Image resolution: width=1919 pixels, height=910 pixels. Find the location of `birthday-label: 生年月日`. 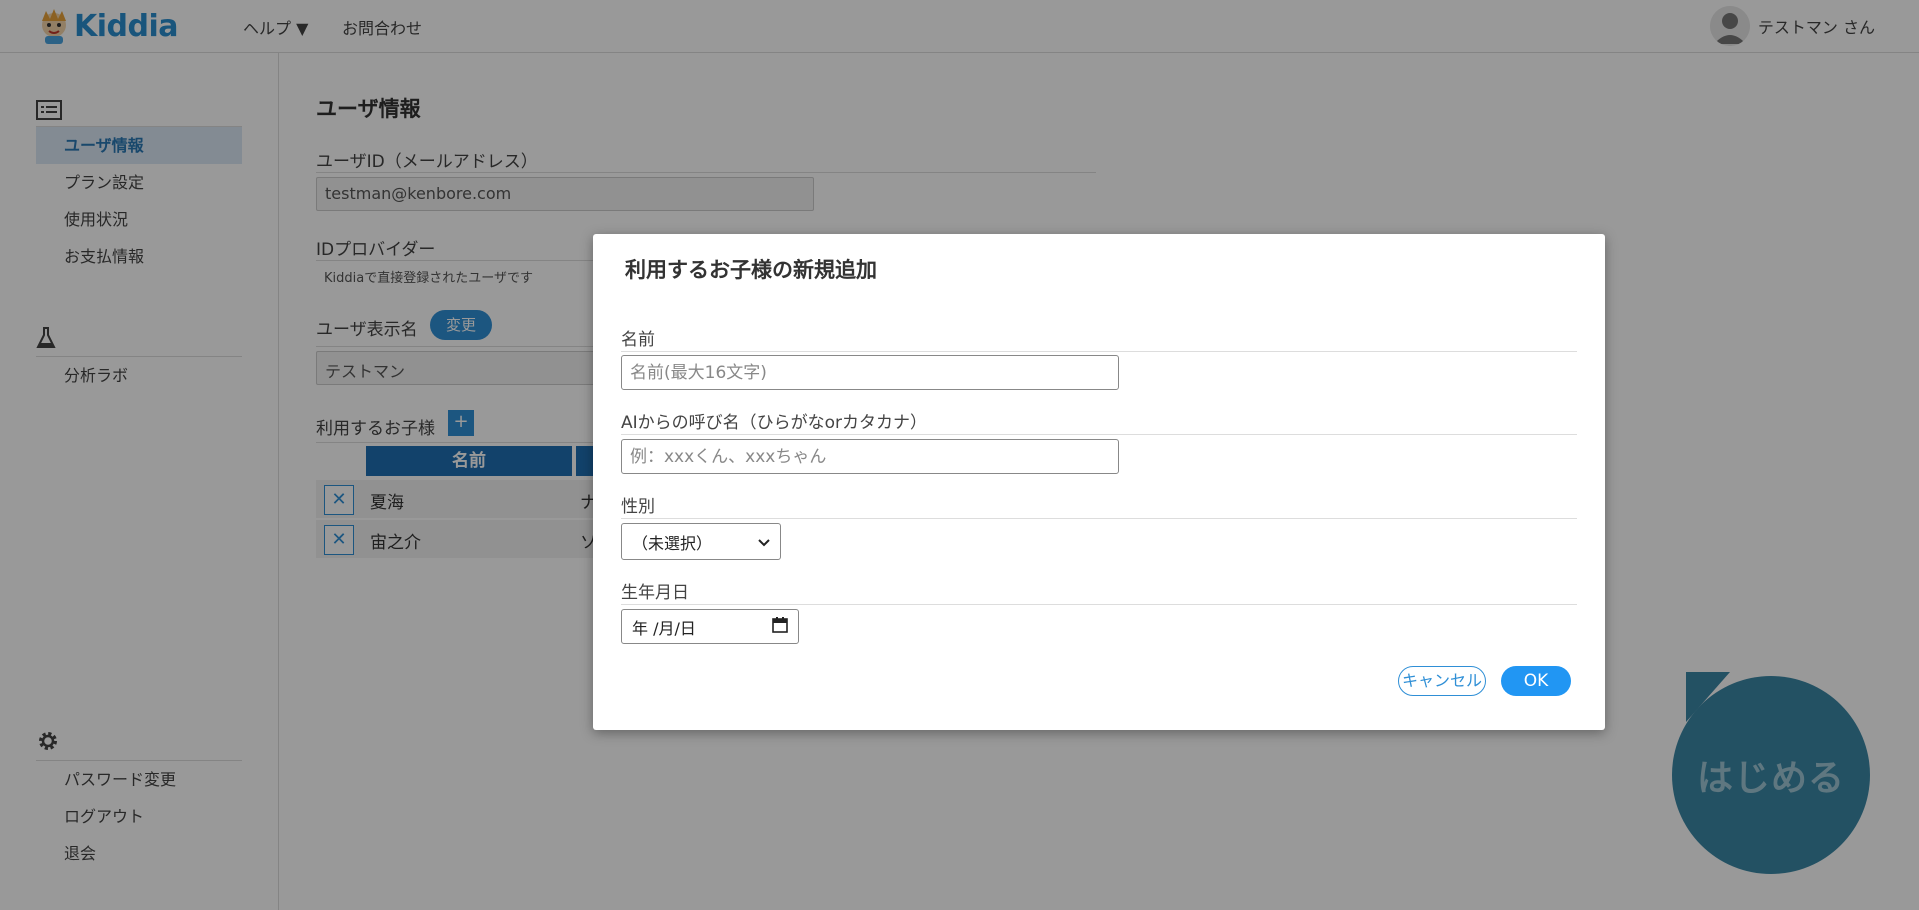

birthday-label: 生年月日 is located at coordinates (655, 593).